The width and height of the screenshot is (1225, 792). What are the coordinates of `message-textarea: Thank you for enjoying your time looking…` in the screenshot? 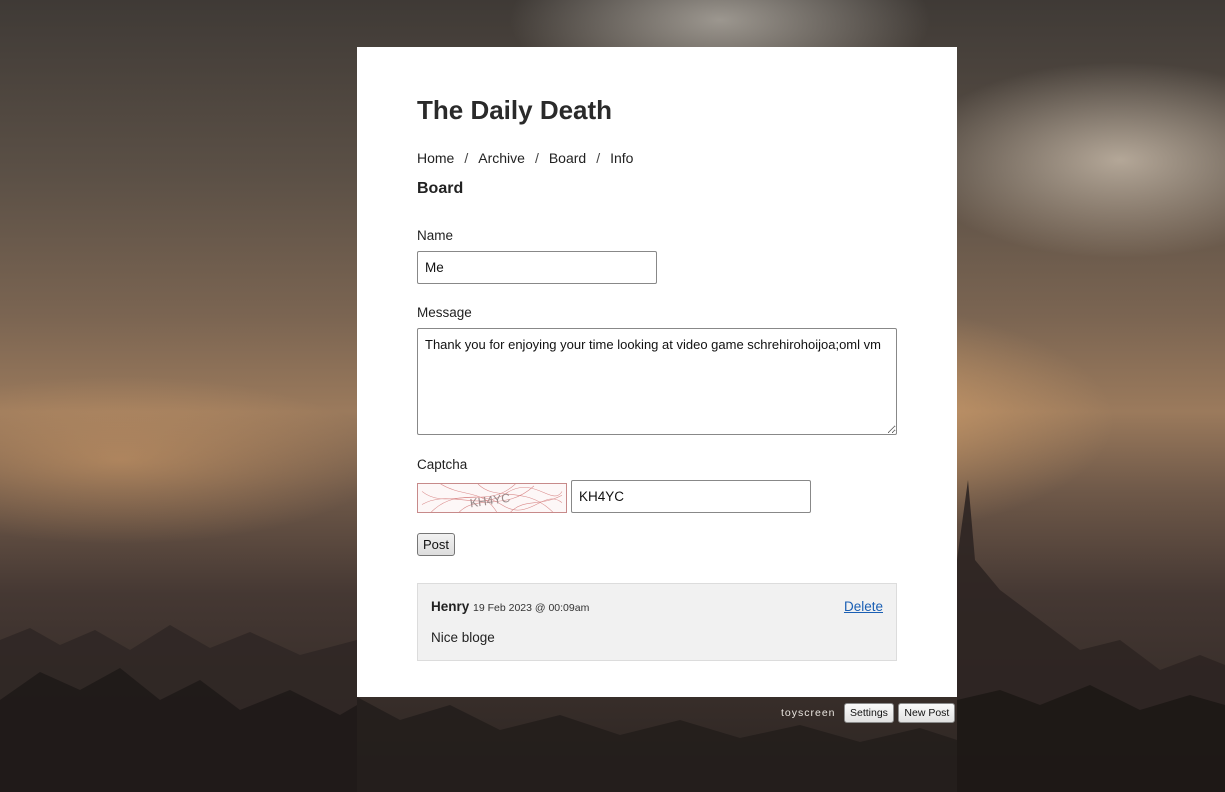 It's located at (657, 381).